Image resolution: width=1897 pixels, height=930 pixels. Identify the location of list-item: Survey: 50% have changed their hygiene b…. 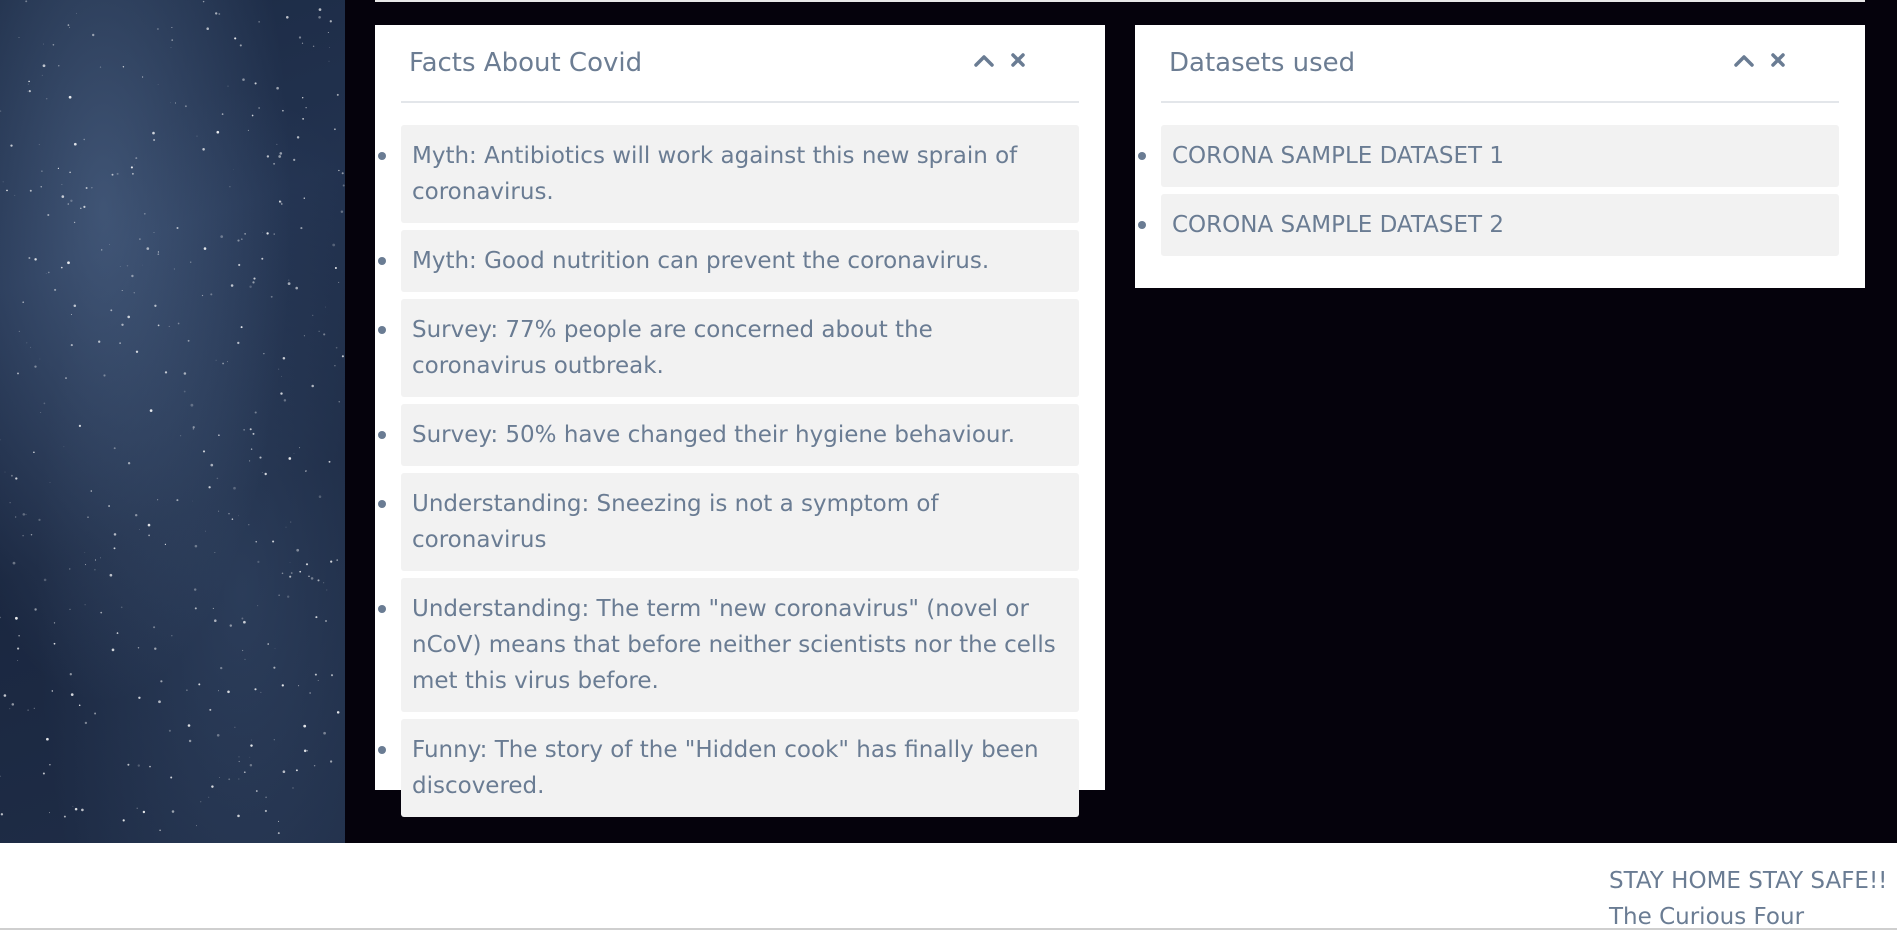
(728, 435).